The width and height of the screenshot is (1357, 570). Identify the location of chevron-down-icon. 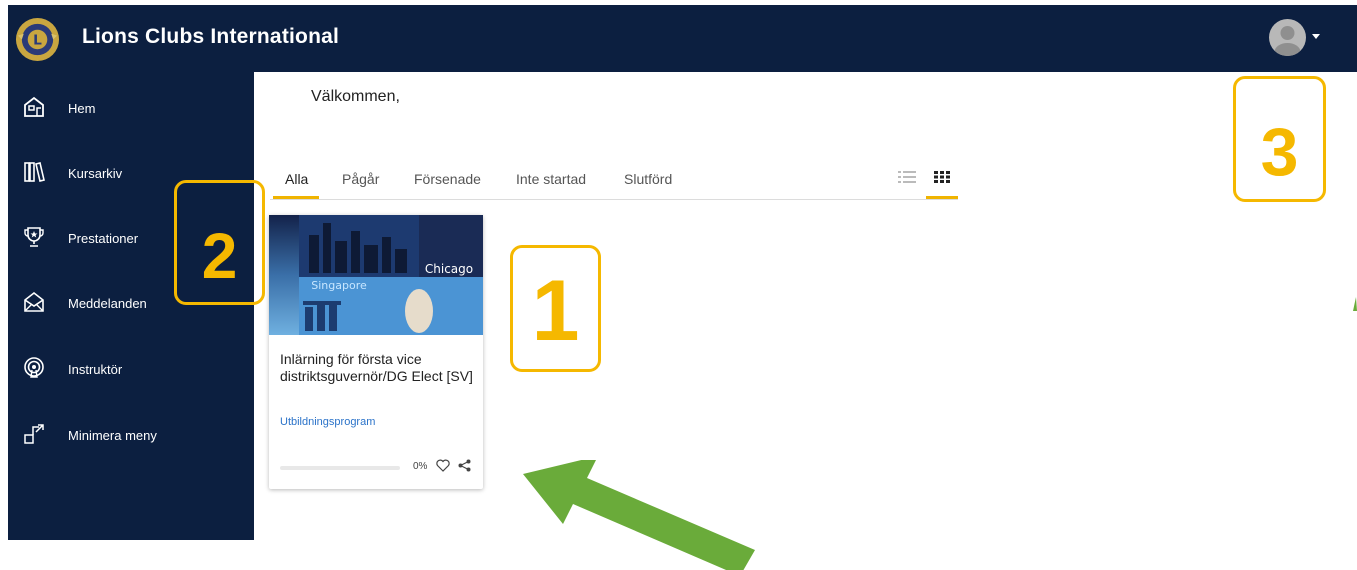
(1316, 36).